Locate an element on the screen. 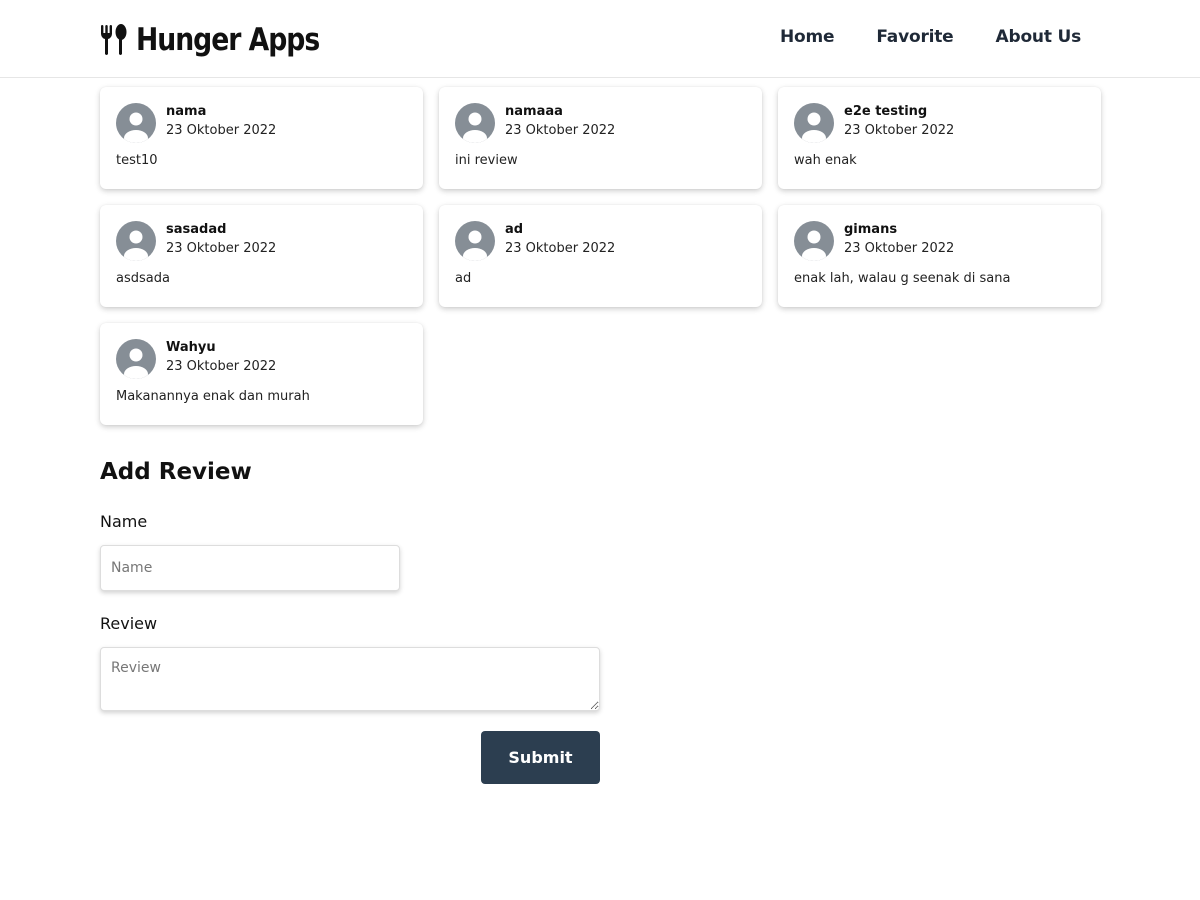 The height and width of the screenshot is (900, 1200). add-review-heading: Add Review is located at coordinates (176, 472).